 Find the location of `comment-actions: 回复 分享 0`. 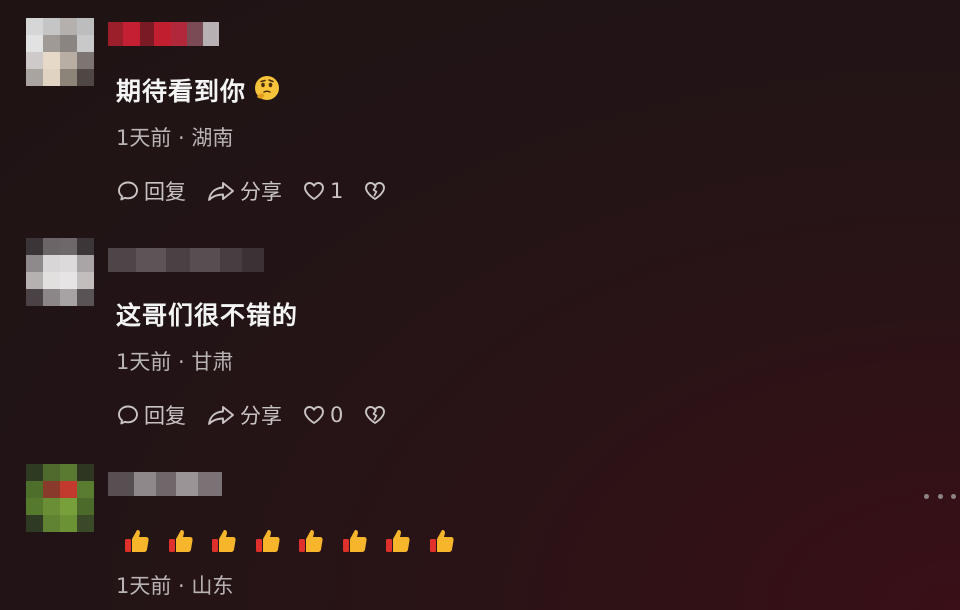

comment-actions: 回复 分享 0 is located at coordinates (263, 415).